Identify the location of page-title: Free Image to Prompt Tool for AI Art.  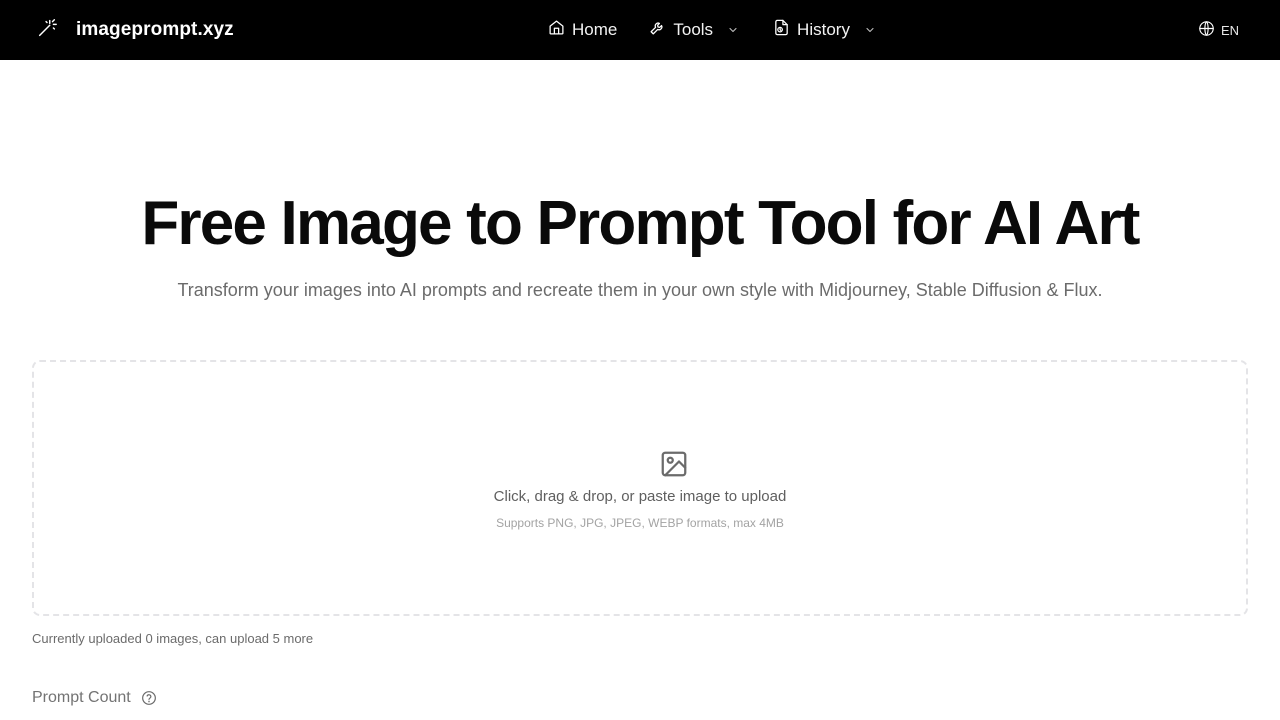
(640, 223).